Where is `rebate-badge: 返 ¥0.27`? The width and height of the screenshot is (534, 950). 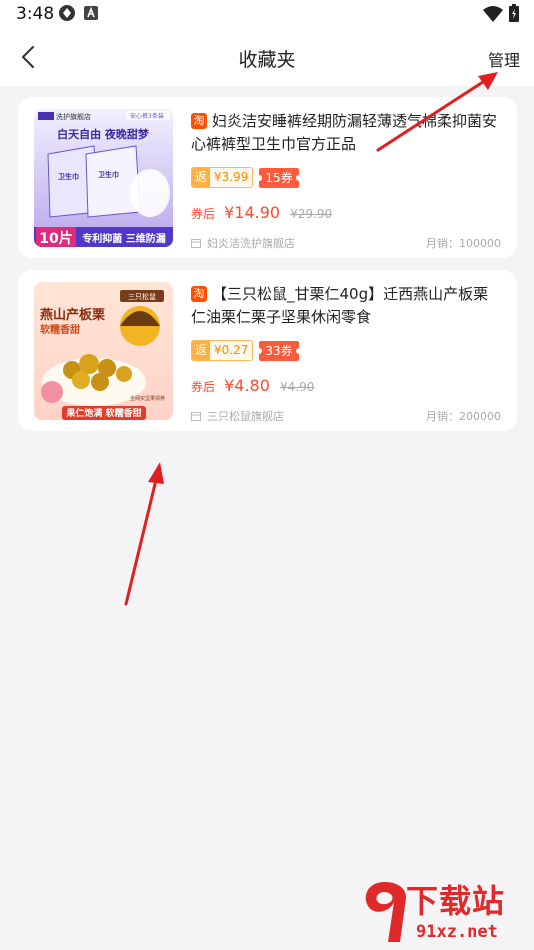
rebate-badge: 返 ¥0.27 is located at coordinates (222, 350).